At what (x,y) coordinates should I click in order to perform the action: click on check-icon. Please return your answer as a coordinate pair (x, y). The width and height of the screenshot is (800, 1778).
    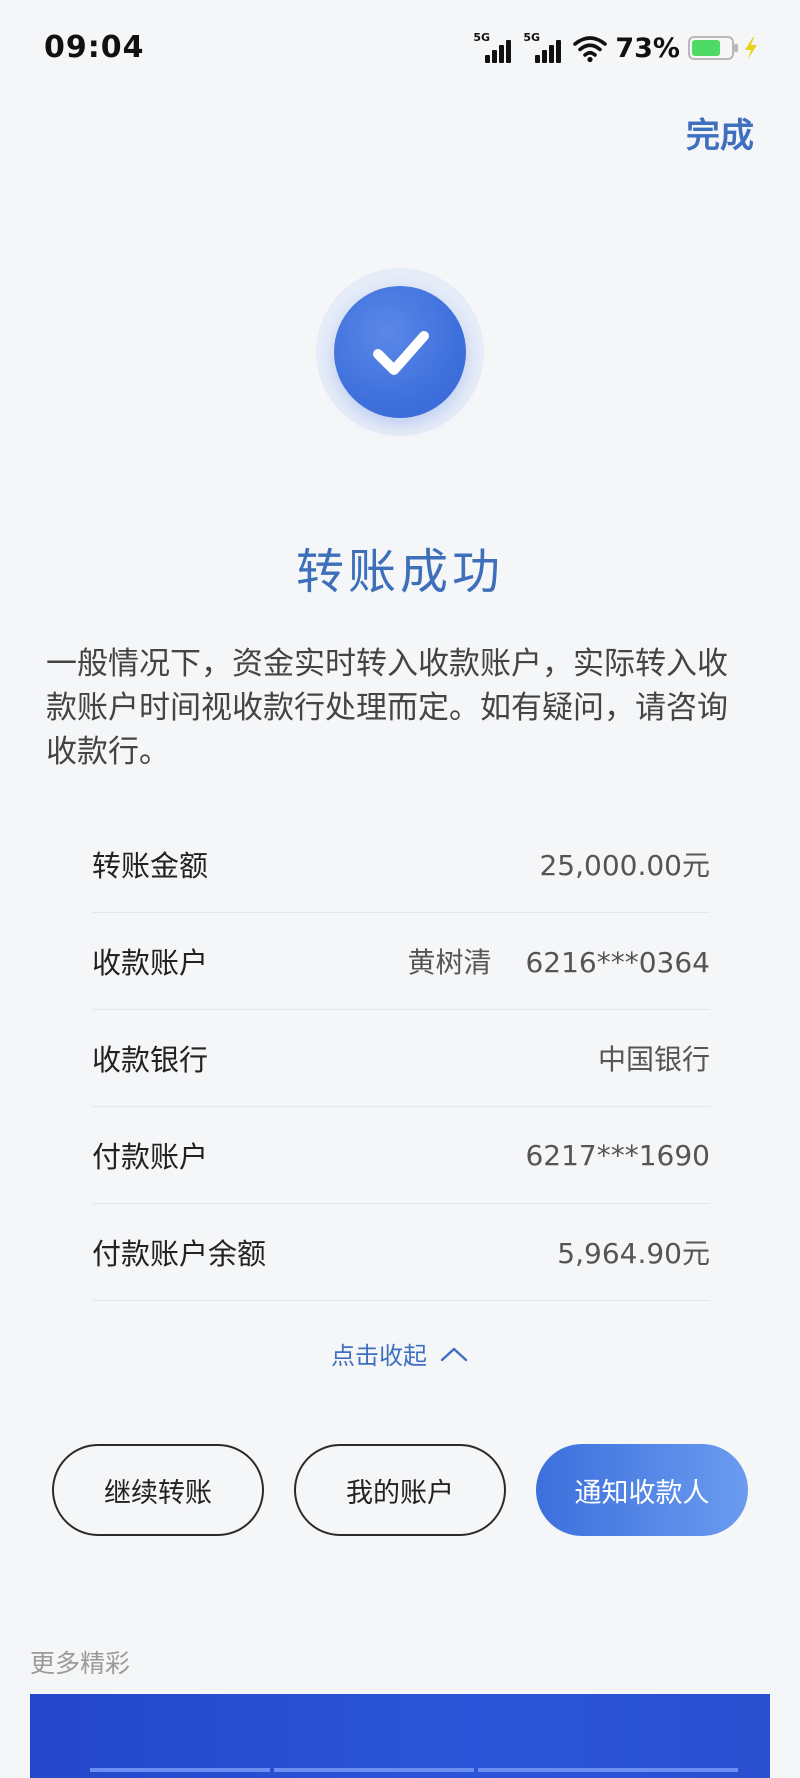
    Looking at the image, I should click on (400, 352).